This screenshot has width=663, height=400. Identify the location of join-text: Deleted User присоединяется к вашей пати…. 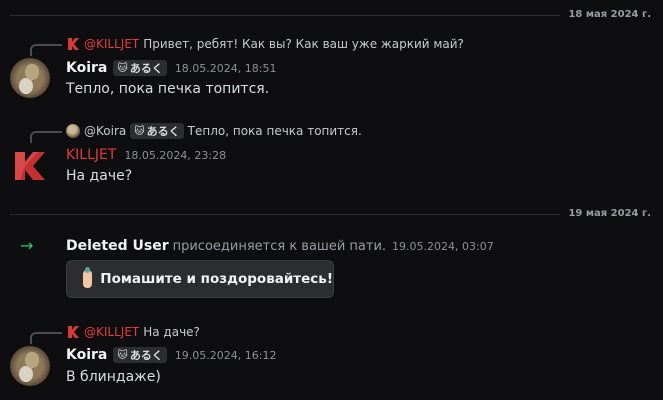
(280, 246).